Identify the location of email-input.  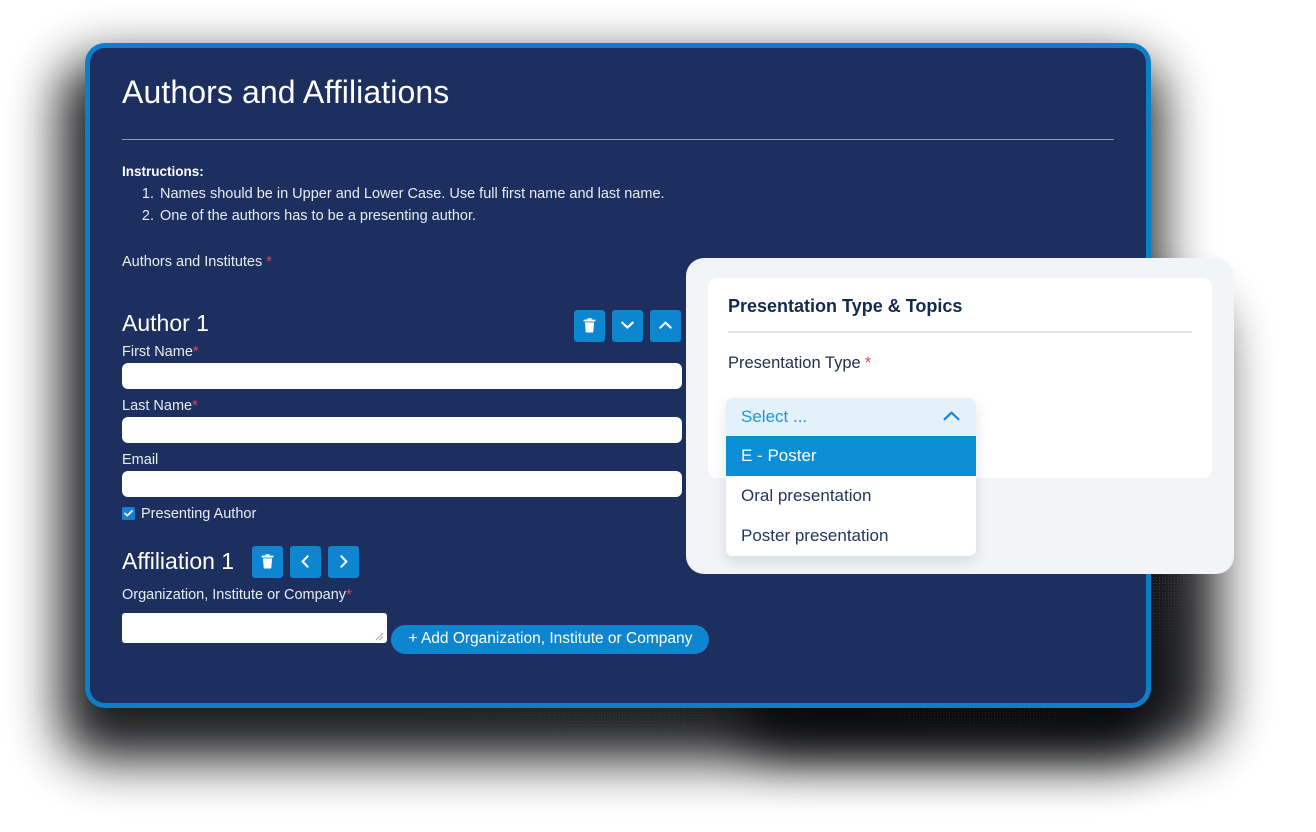
(402, 483).